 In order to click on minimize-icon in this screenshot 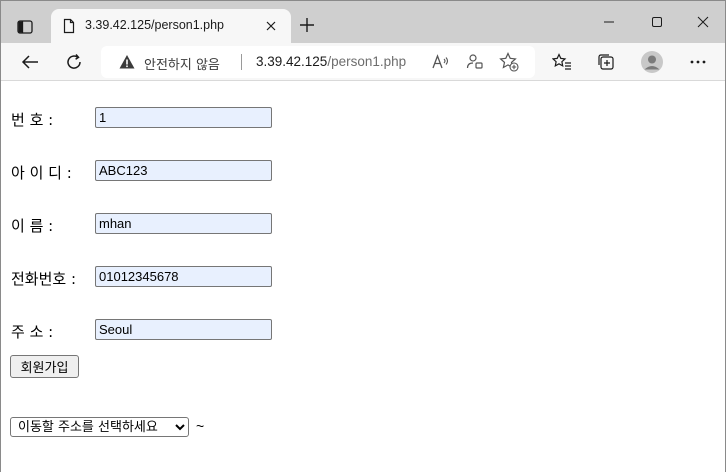, I will do `click(609, 22)`.